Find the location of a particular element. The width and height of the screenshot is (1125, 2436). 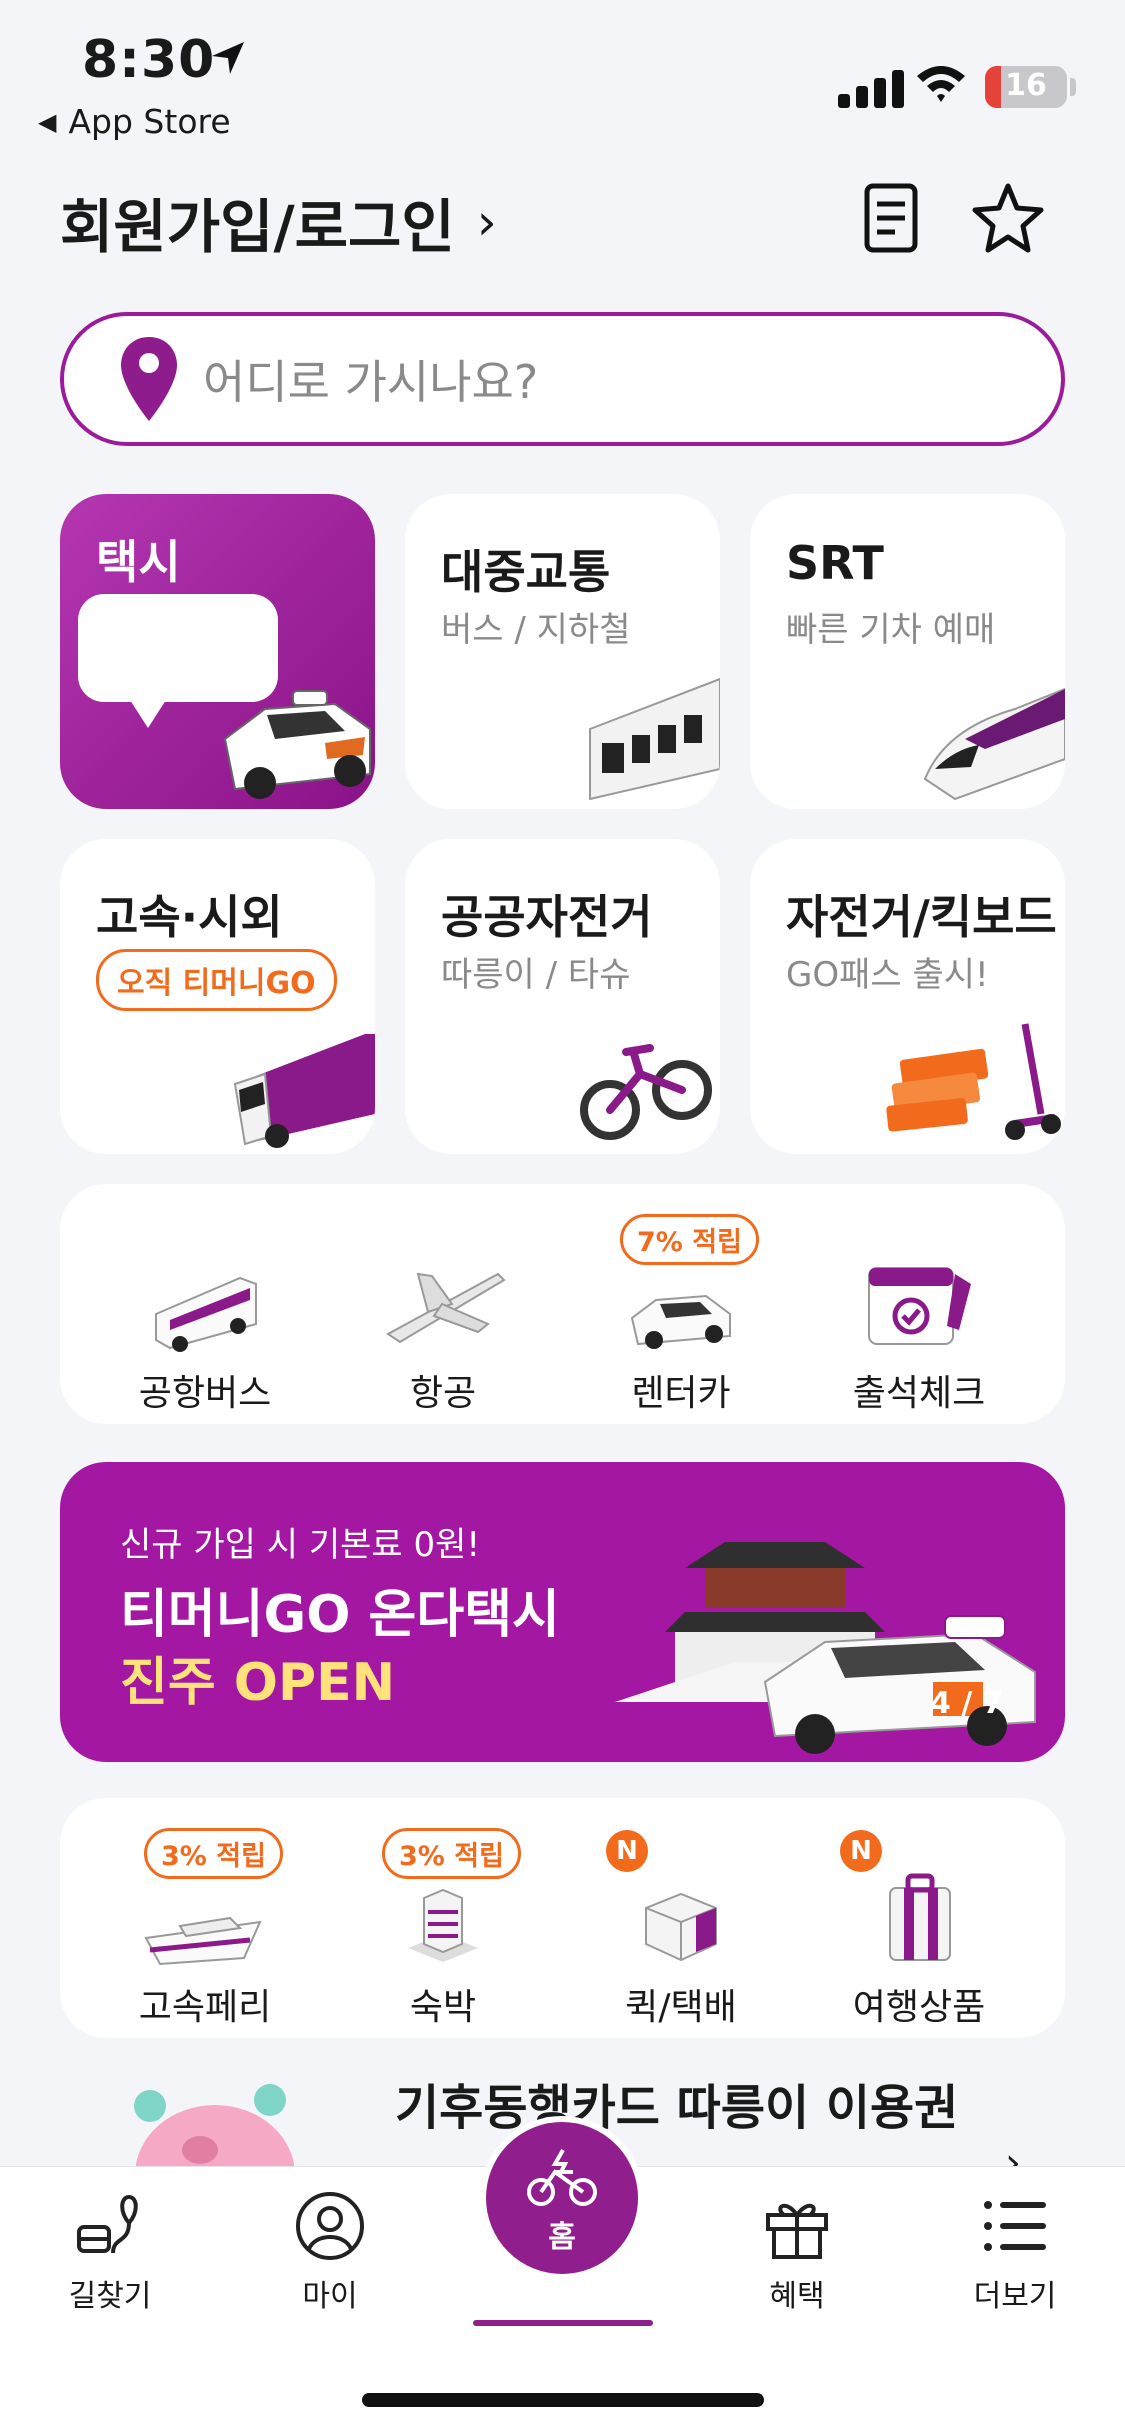

active-tab-indicator is located at coordinates (563, 2323).